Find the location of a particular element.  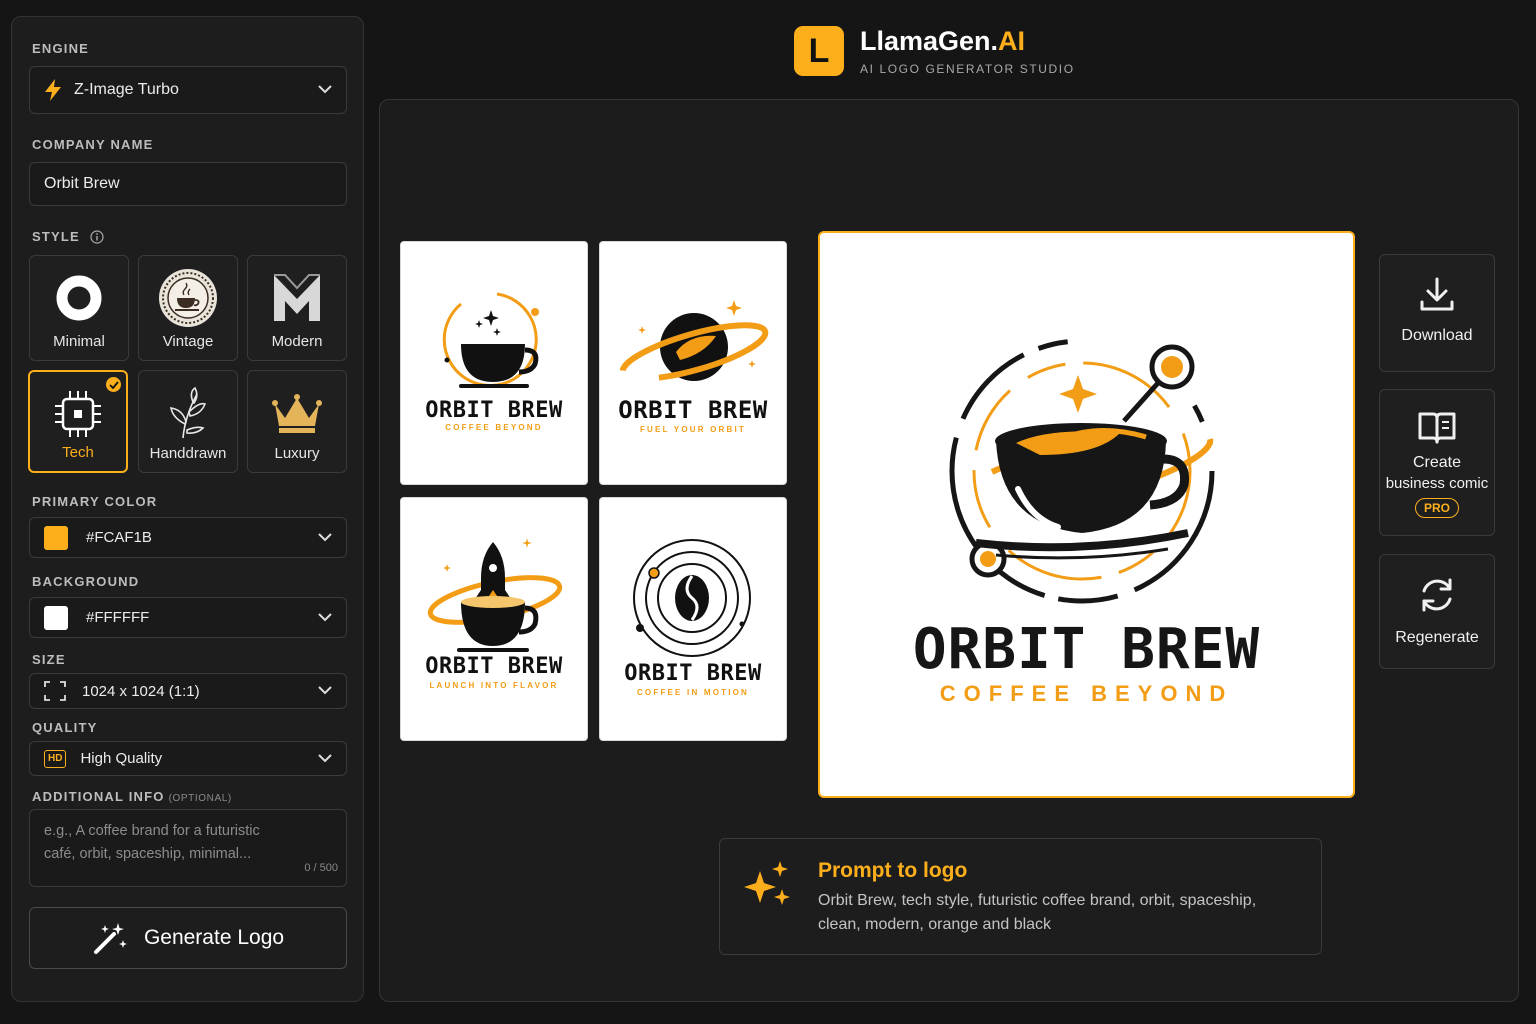

size-value: 1024 x 1024 (1:1) is located at coordinates (141, 691).